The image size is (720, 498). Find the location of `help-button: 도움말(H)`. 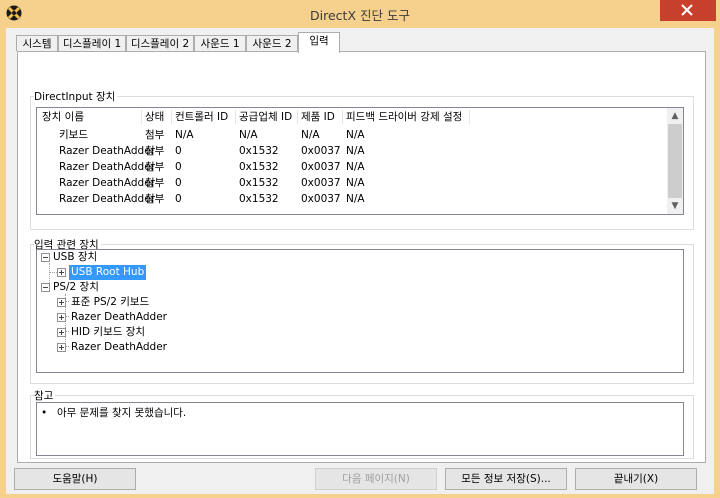

help-button: 도움말(H) is located at coordinates (75, 479).